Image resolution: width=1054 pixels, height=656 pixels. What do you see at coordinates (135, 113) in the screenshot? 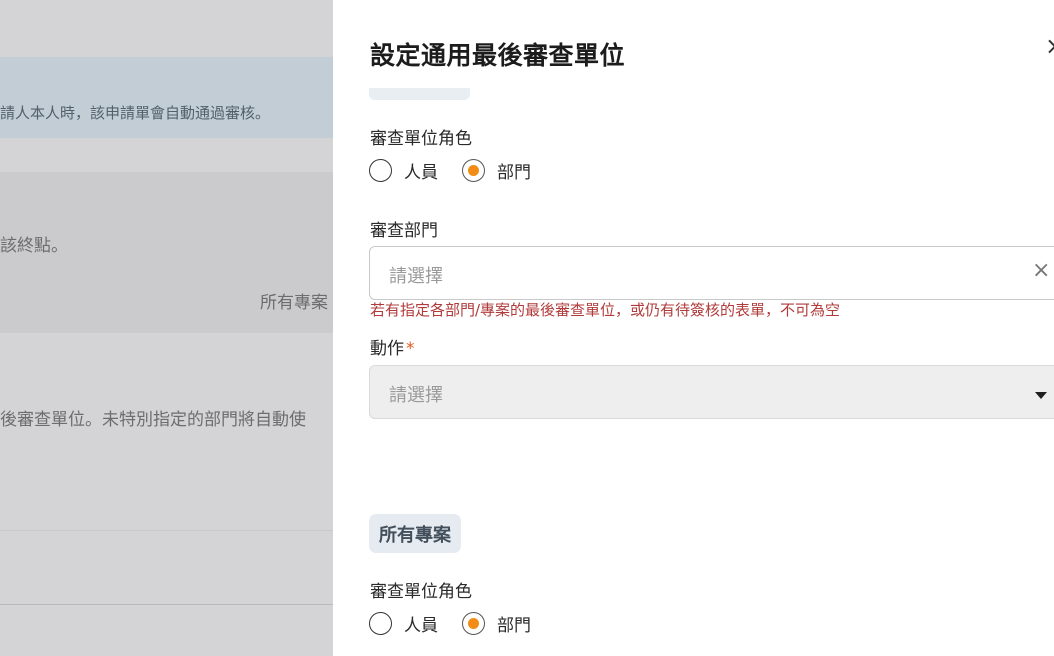
I see `info-banner-text: 請人本人時，該申請單會自動通過審核。` at bounding box center [135, 113].